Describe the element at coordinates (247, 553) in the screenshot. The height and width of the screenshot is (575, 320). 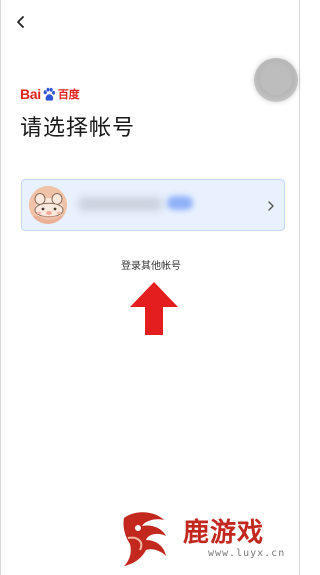
I see `watermark-url: www.luyx.cn` at that location.